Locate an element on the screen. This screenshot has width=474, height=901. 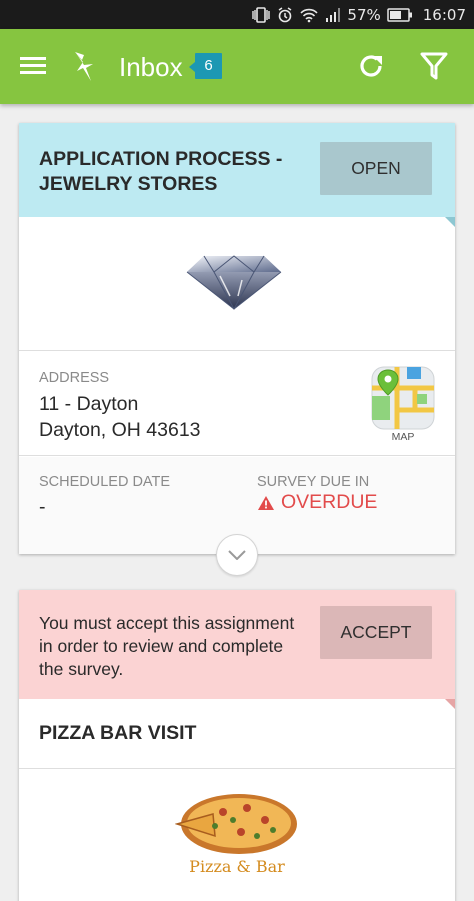
menu-icon is located at coordinates (33, 66).